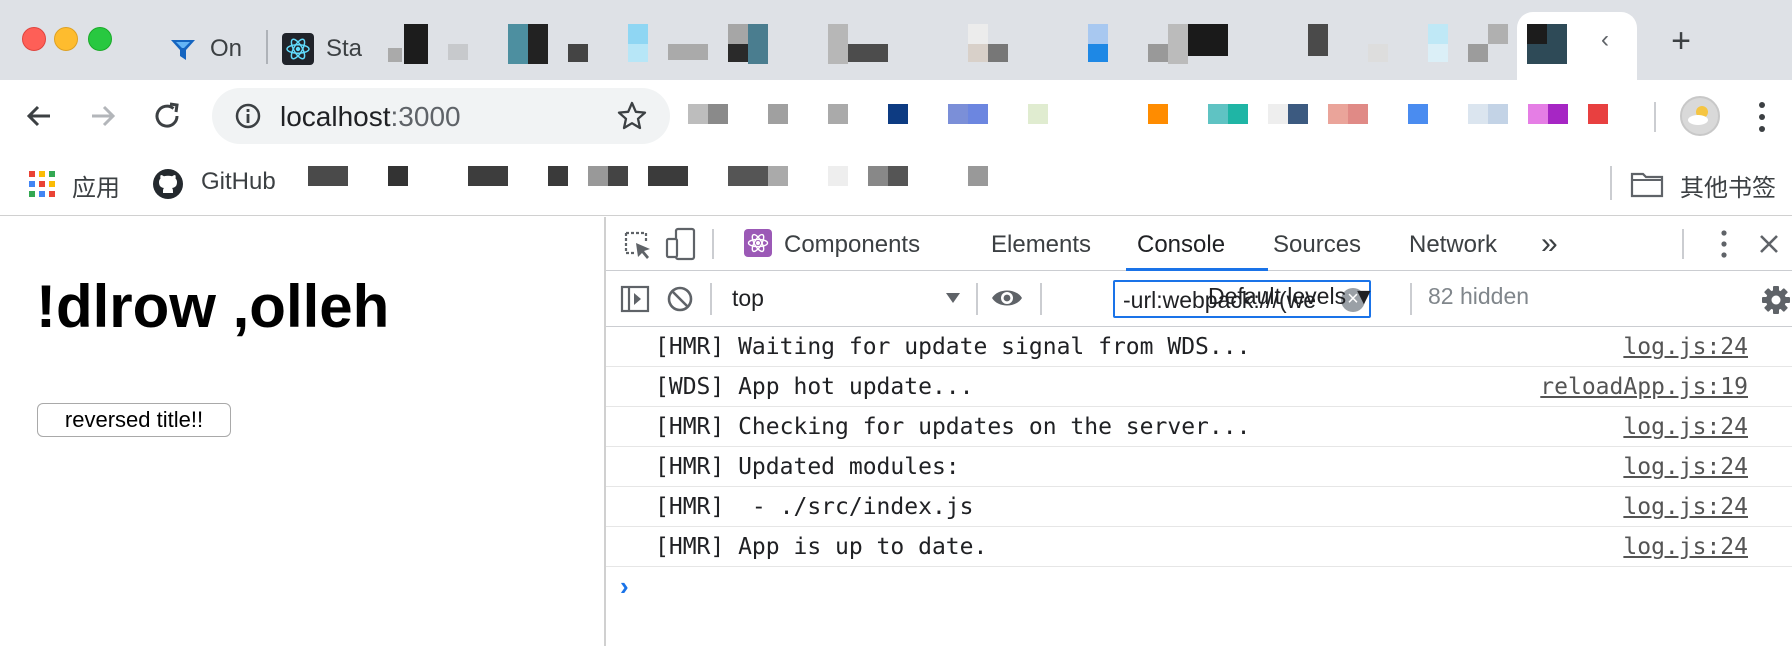 The width and height of the screenshot is (1792, 646). What do you see at coordinates (1728, 188) in the screenshot?
I see `other-bookmarks-label: 其他书签` at bounding box center [1728, 188].